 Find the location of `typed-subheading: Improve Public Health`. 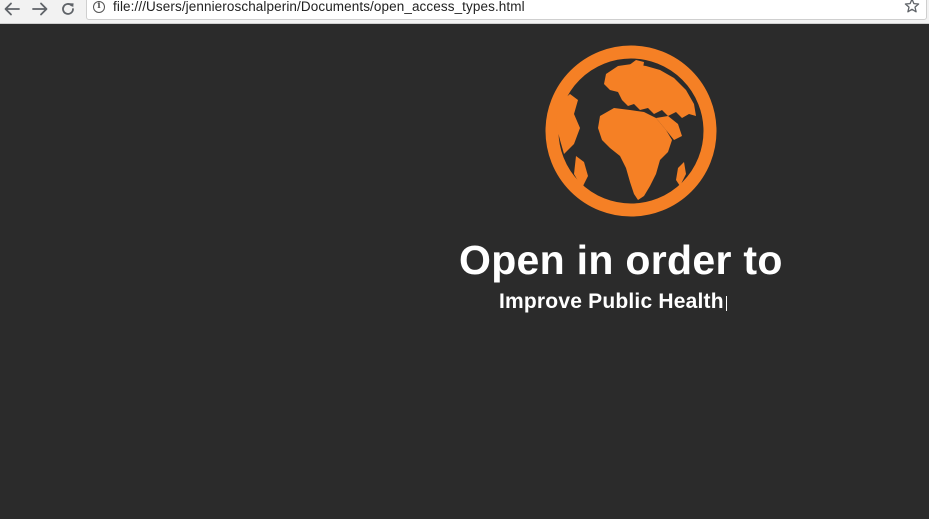

typed-subheading: Improve Public Health is located at coordinates (613, 302).